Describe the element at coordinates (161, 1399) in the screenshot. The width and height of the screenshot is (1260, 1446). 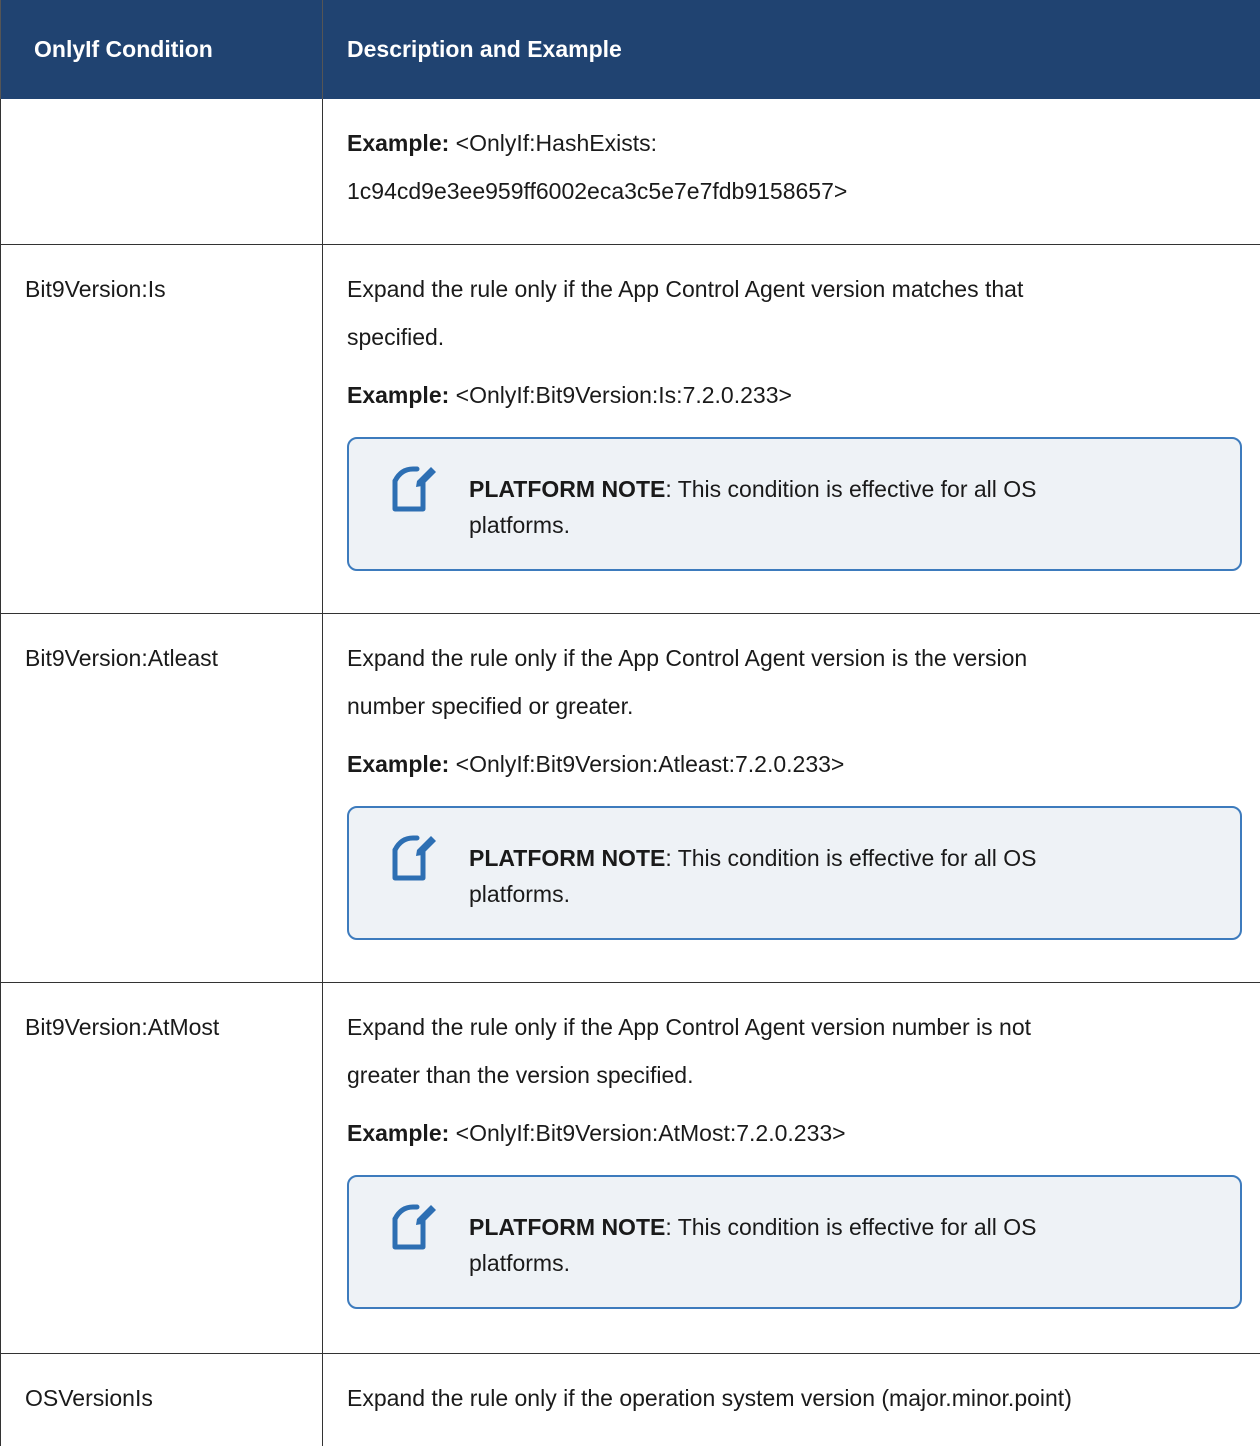
I see `condition-cell: OSVersionIs` at that location.